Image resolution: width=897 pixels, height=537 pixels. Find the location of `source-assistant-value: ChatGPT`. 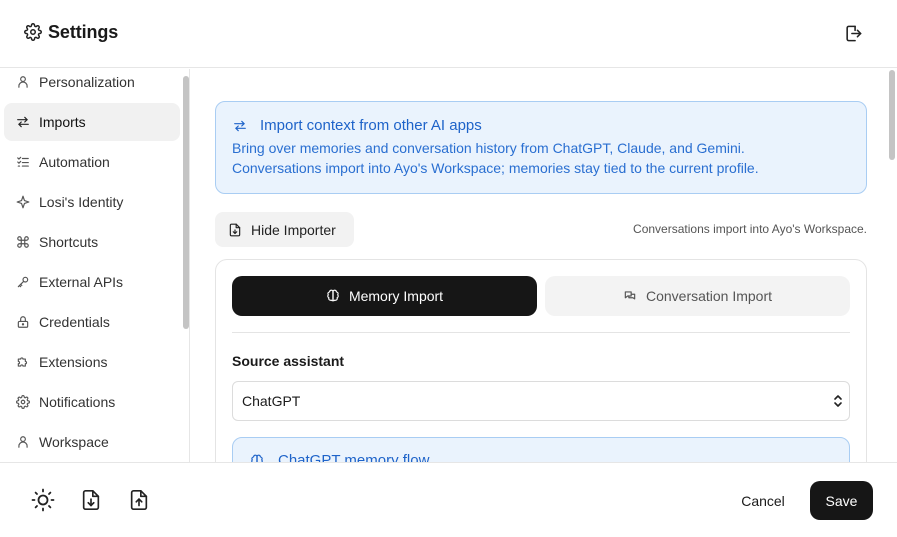

source-assistant-value: ChatGPT is located at coordinates (271, 401).